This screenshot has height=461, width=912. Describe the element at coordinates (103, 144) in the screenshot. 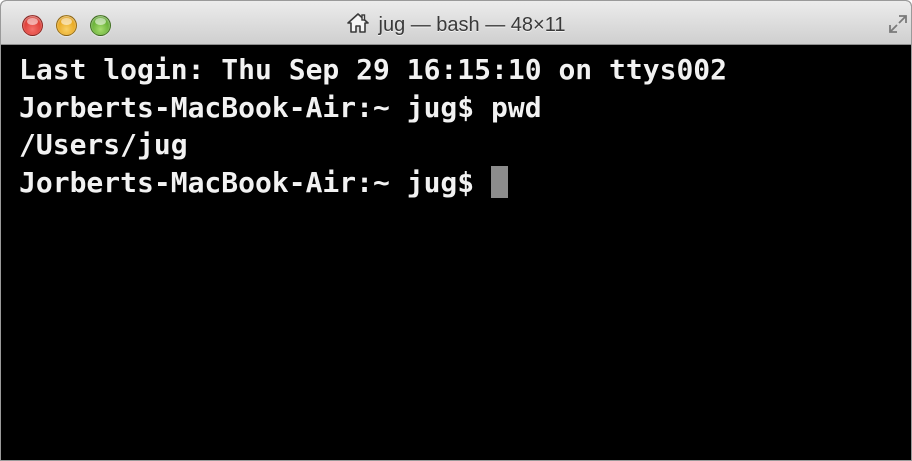

I see `terminal-line-pwd-output: /Users/jug` at that location.